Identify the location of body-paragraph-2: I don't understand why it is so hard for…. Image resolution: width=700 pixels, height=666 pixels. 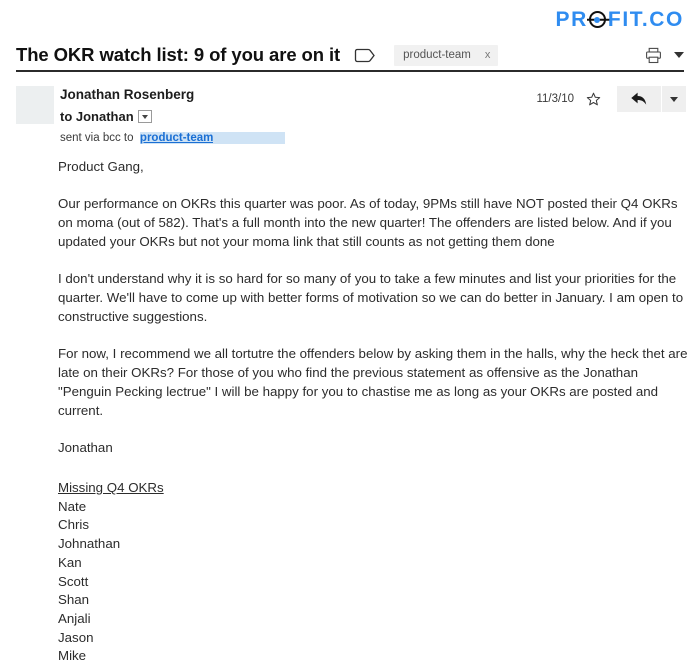
(371, 297).